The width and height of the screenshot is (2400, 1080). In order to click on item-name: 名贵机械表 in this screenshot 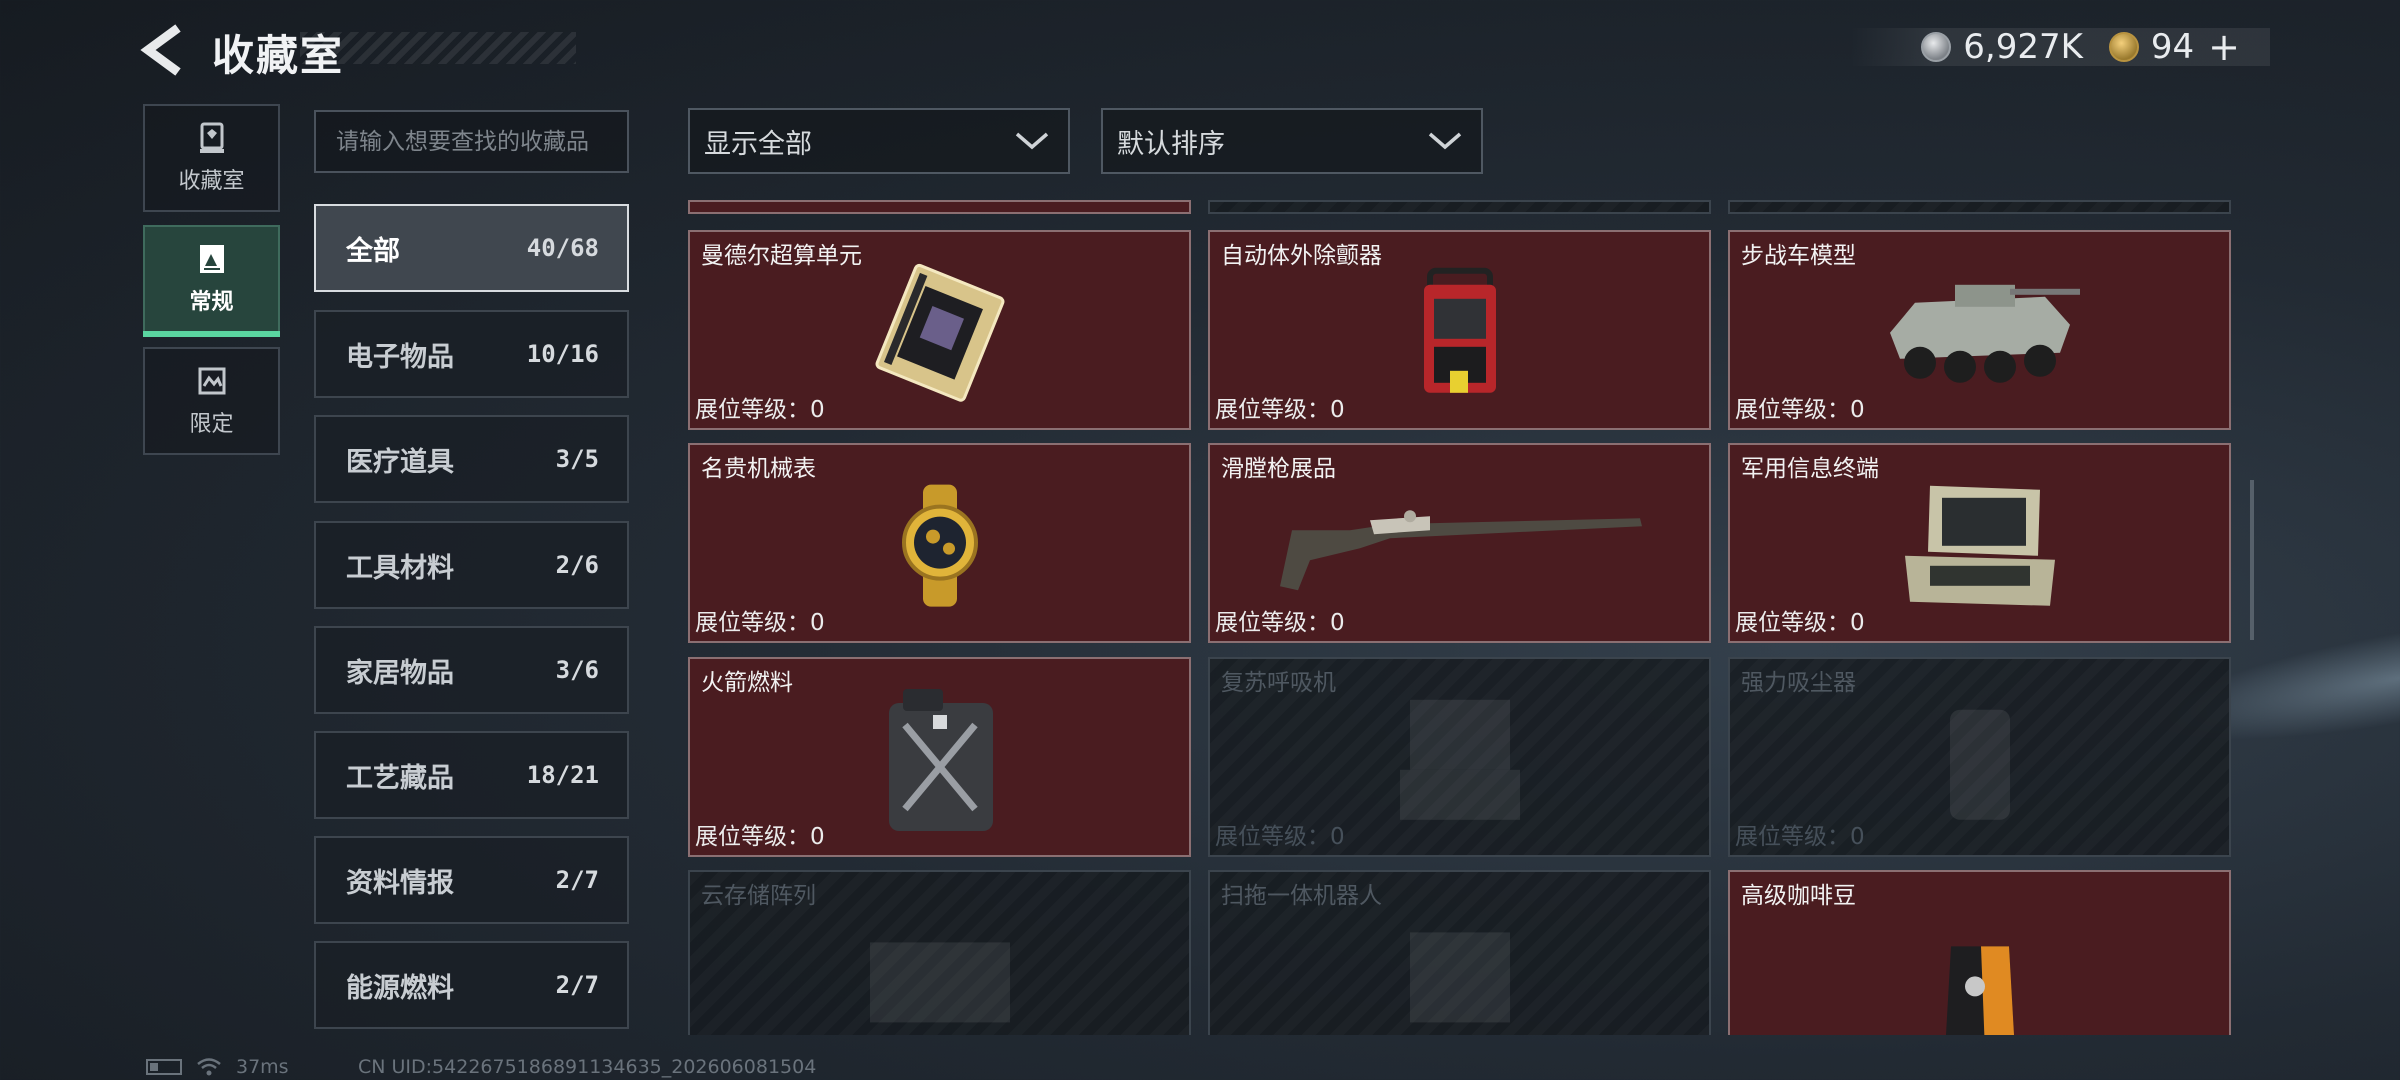, I will do `click(758, 469)`.